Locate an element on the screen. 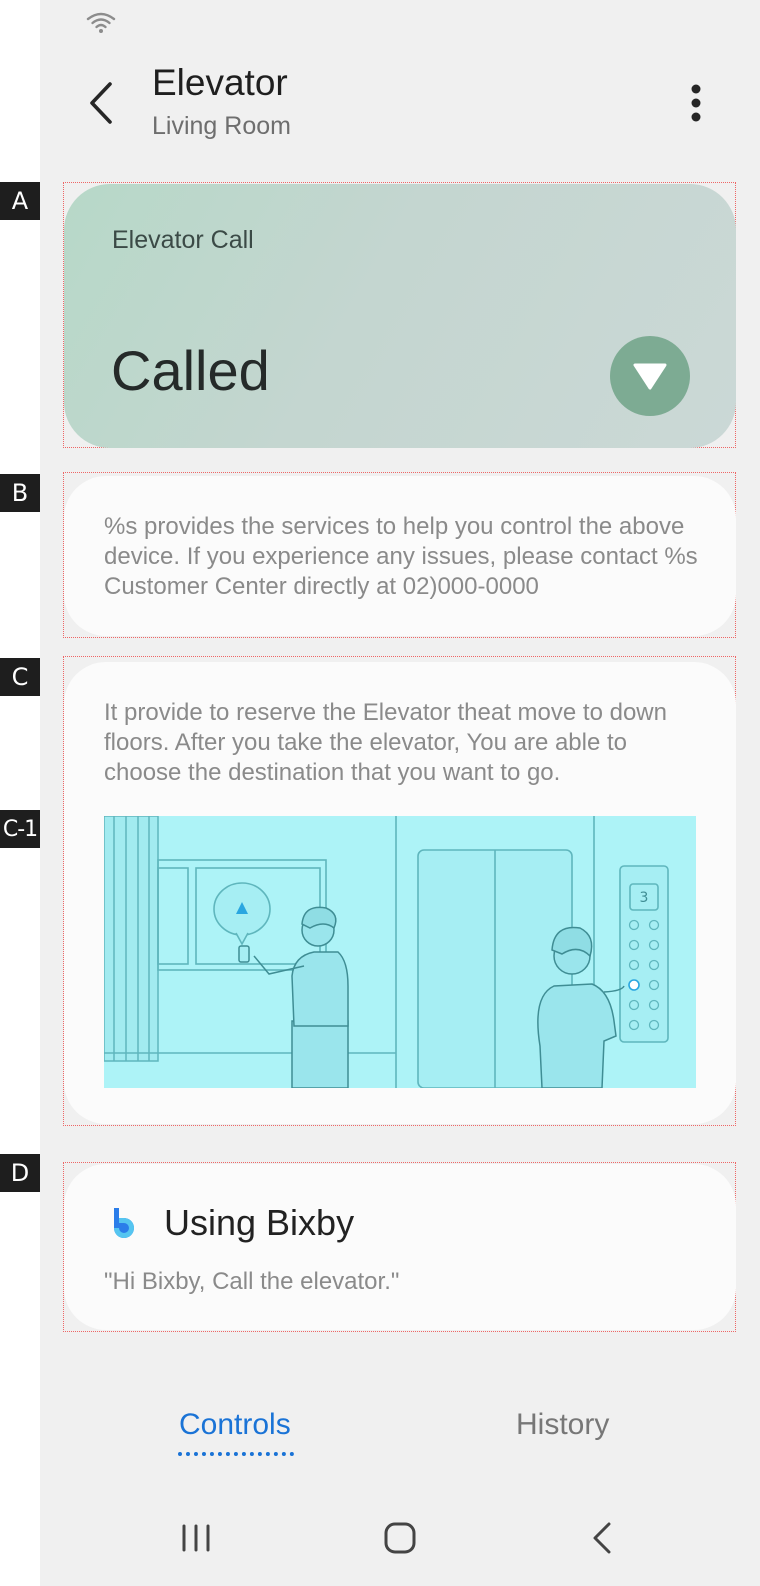 The height and width of the screenshot is (1586, 760). bixby-logo-icon is located at coordinates (124, 1223).